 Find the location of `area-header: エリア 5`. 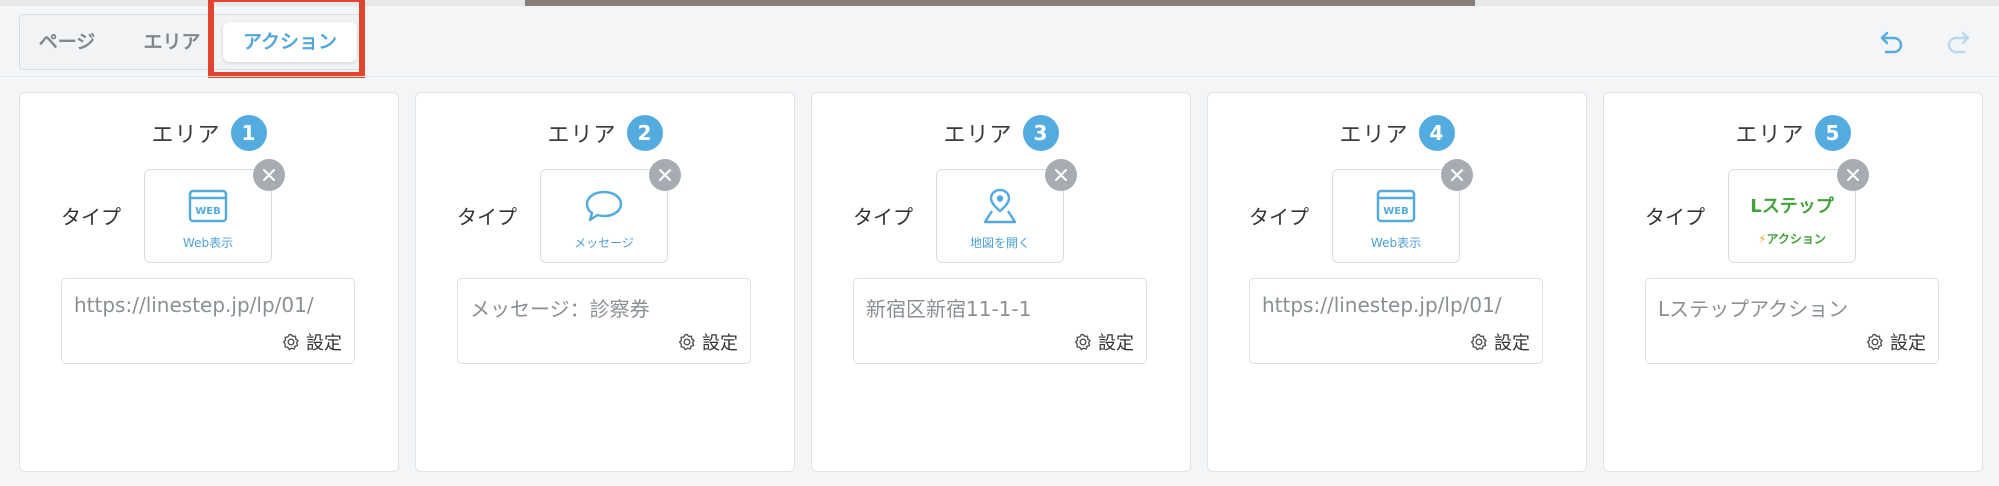

area-header: エリア 5 is located at coordinates (1793, 133).